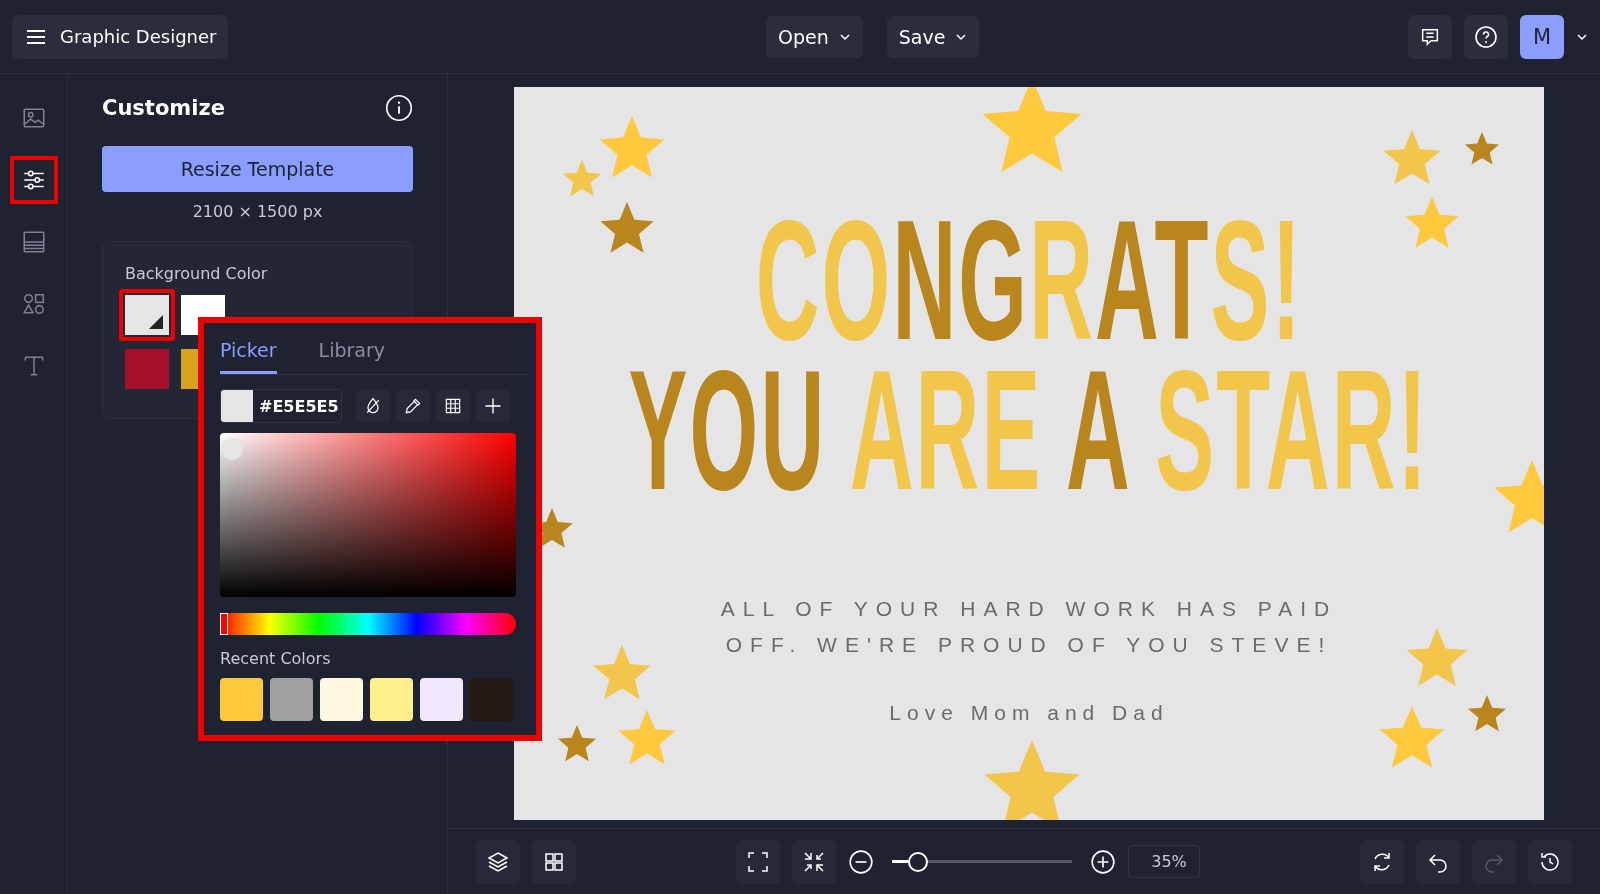 The width and height of the screenshot is (1600, 894). What do you see at coordinates (368, 624) in the screenshot?
I see `hue-slider` at bounding box center [368, 624].